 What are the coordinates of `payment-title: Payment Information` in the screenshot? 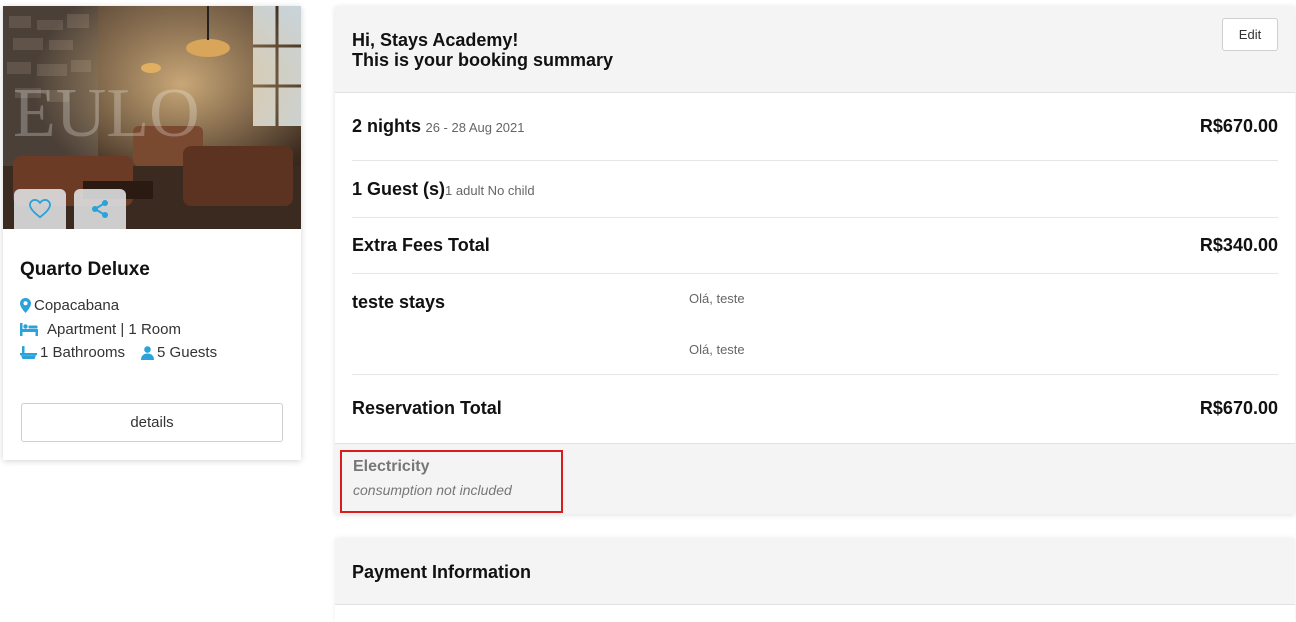 It's located at (815, 572).